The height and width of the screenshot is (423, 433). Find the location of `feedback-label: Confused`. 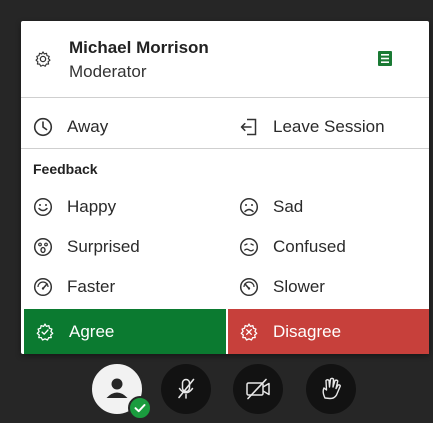

feedback-label: Confused is located at coordinates (309, 246).